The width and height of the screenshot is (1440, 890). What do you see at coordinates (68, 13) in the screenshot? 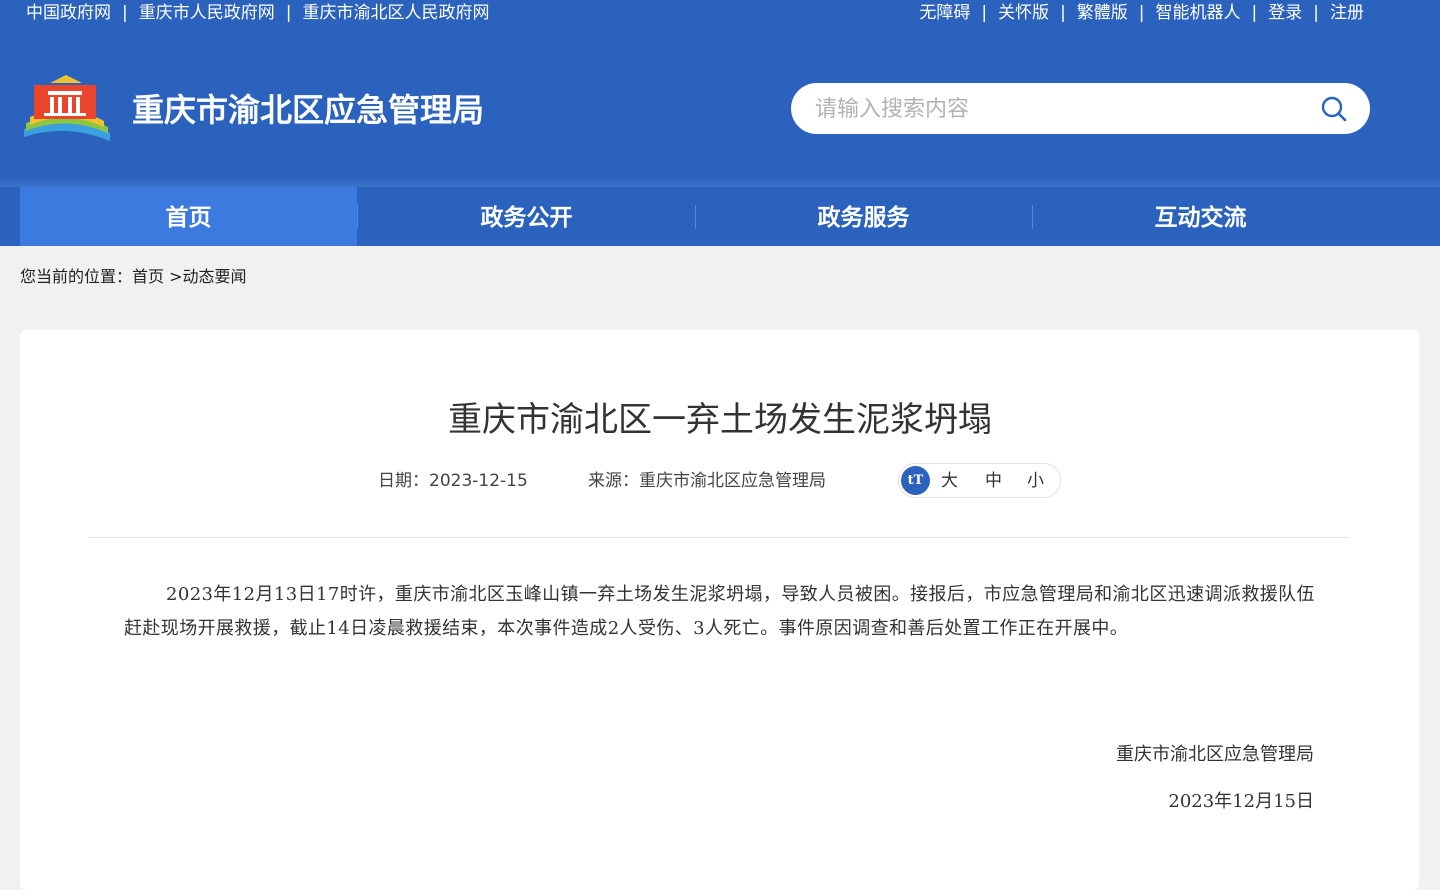
I see `link-gov-cn: 中国政府网` at bounding box center [68, 13].